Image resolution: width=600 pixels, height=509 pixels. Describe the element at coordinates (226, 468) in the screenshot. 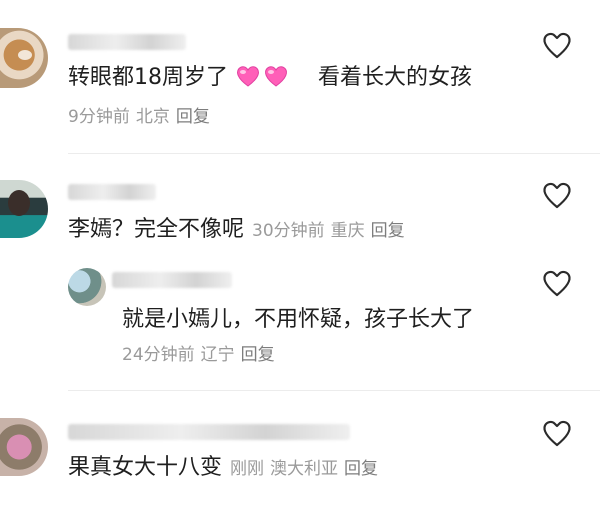

I see `comment-text: 果真女大十八变 刚刚 澳大利亚 回复` at that location.